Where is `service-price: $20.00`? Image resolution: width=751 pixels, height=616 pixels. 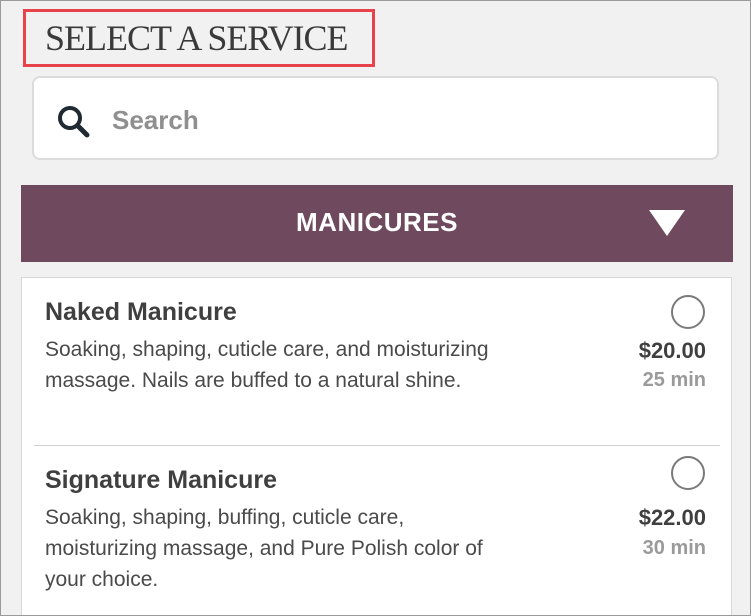 service-price: $20.00 is located at coordinates (672, 350).